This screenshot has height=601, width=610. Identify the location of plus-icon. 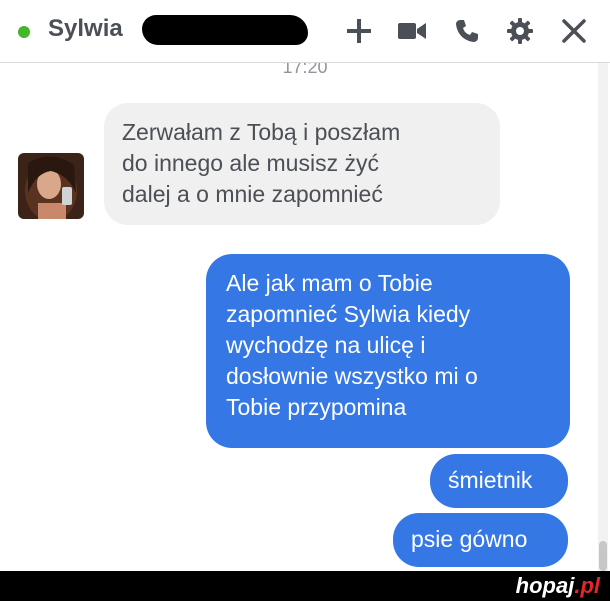
(359, 31).